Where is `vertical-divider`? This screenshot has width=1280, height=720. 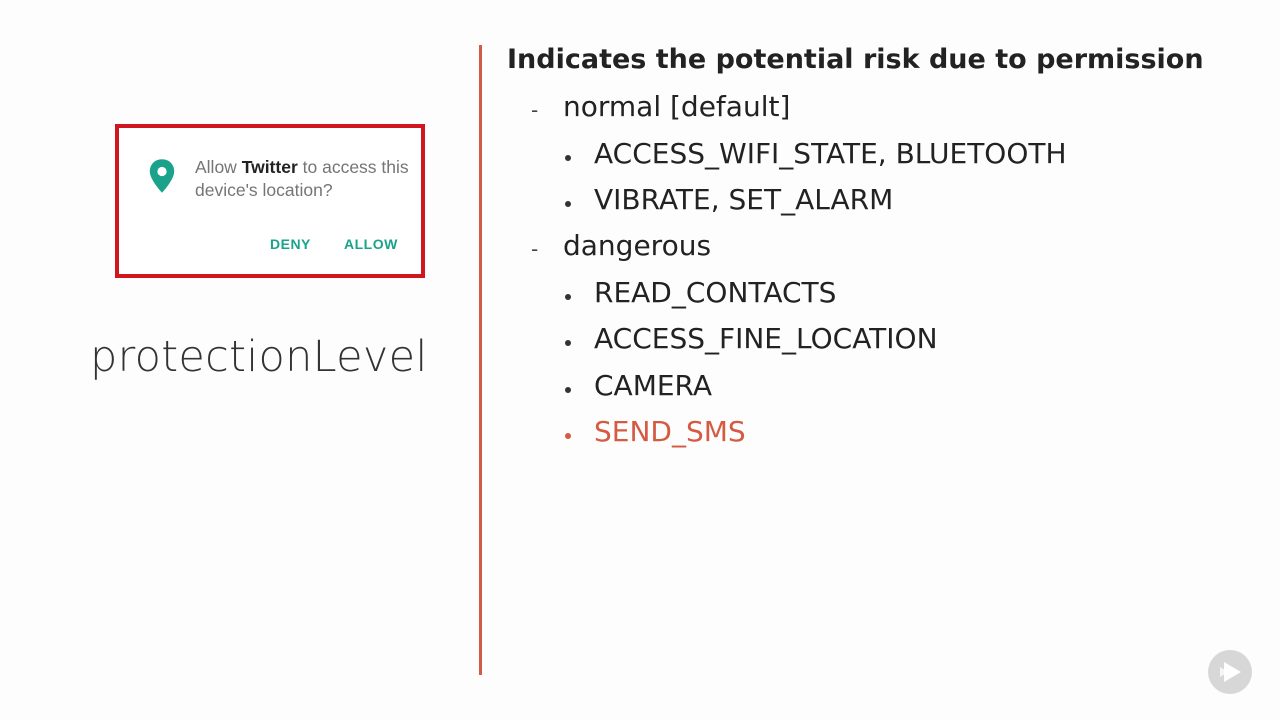
vertical-divider is located at coordinates (480, 360).